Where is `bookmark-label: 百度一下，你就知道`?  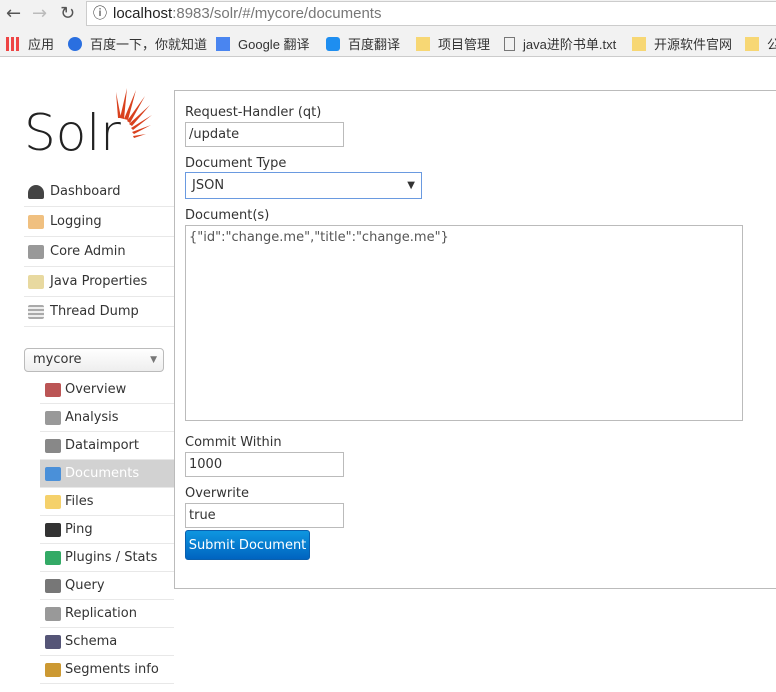
bookmark-label: 百度一下，你就知道 is located at coordinates (149, 44).